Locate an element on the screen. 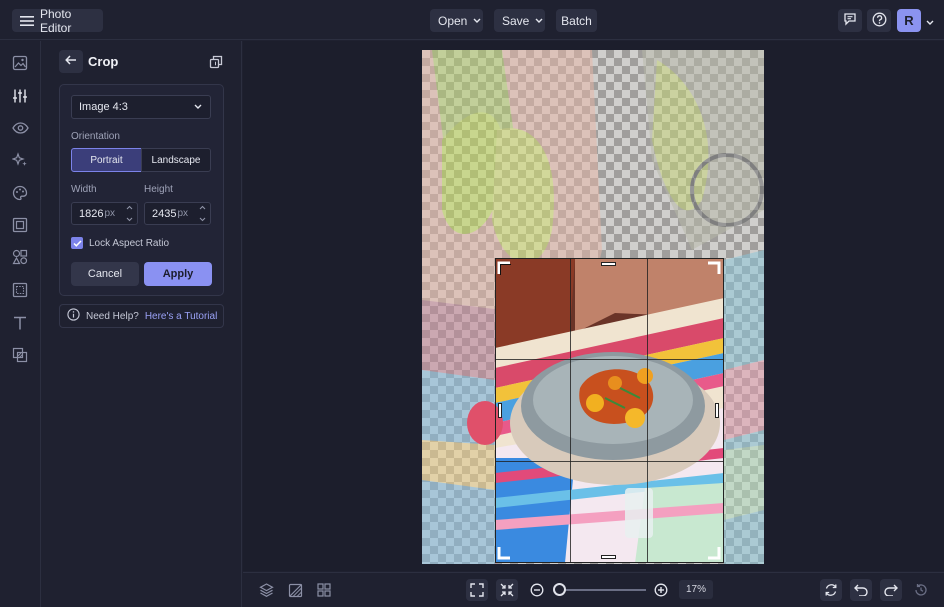 The height and width of the screenshot is (607, 944). actual-size-icon is located at coordinates (507, 590).